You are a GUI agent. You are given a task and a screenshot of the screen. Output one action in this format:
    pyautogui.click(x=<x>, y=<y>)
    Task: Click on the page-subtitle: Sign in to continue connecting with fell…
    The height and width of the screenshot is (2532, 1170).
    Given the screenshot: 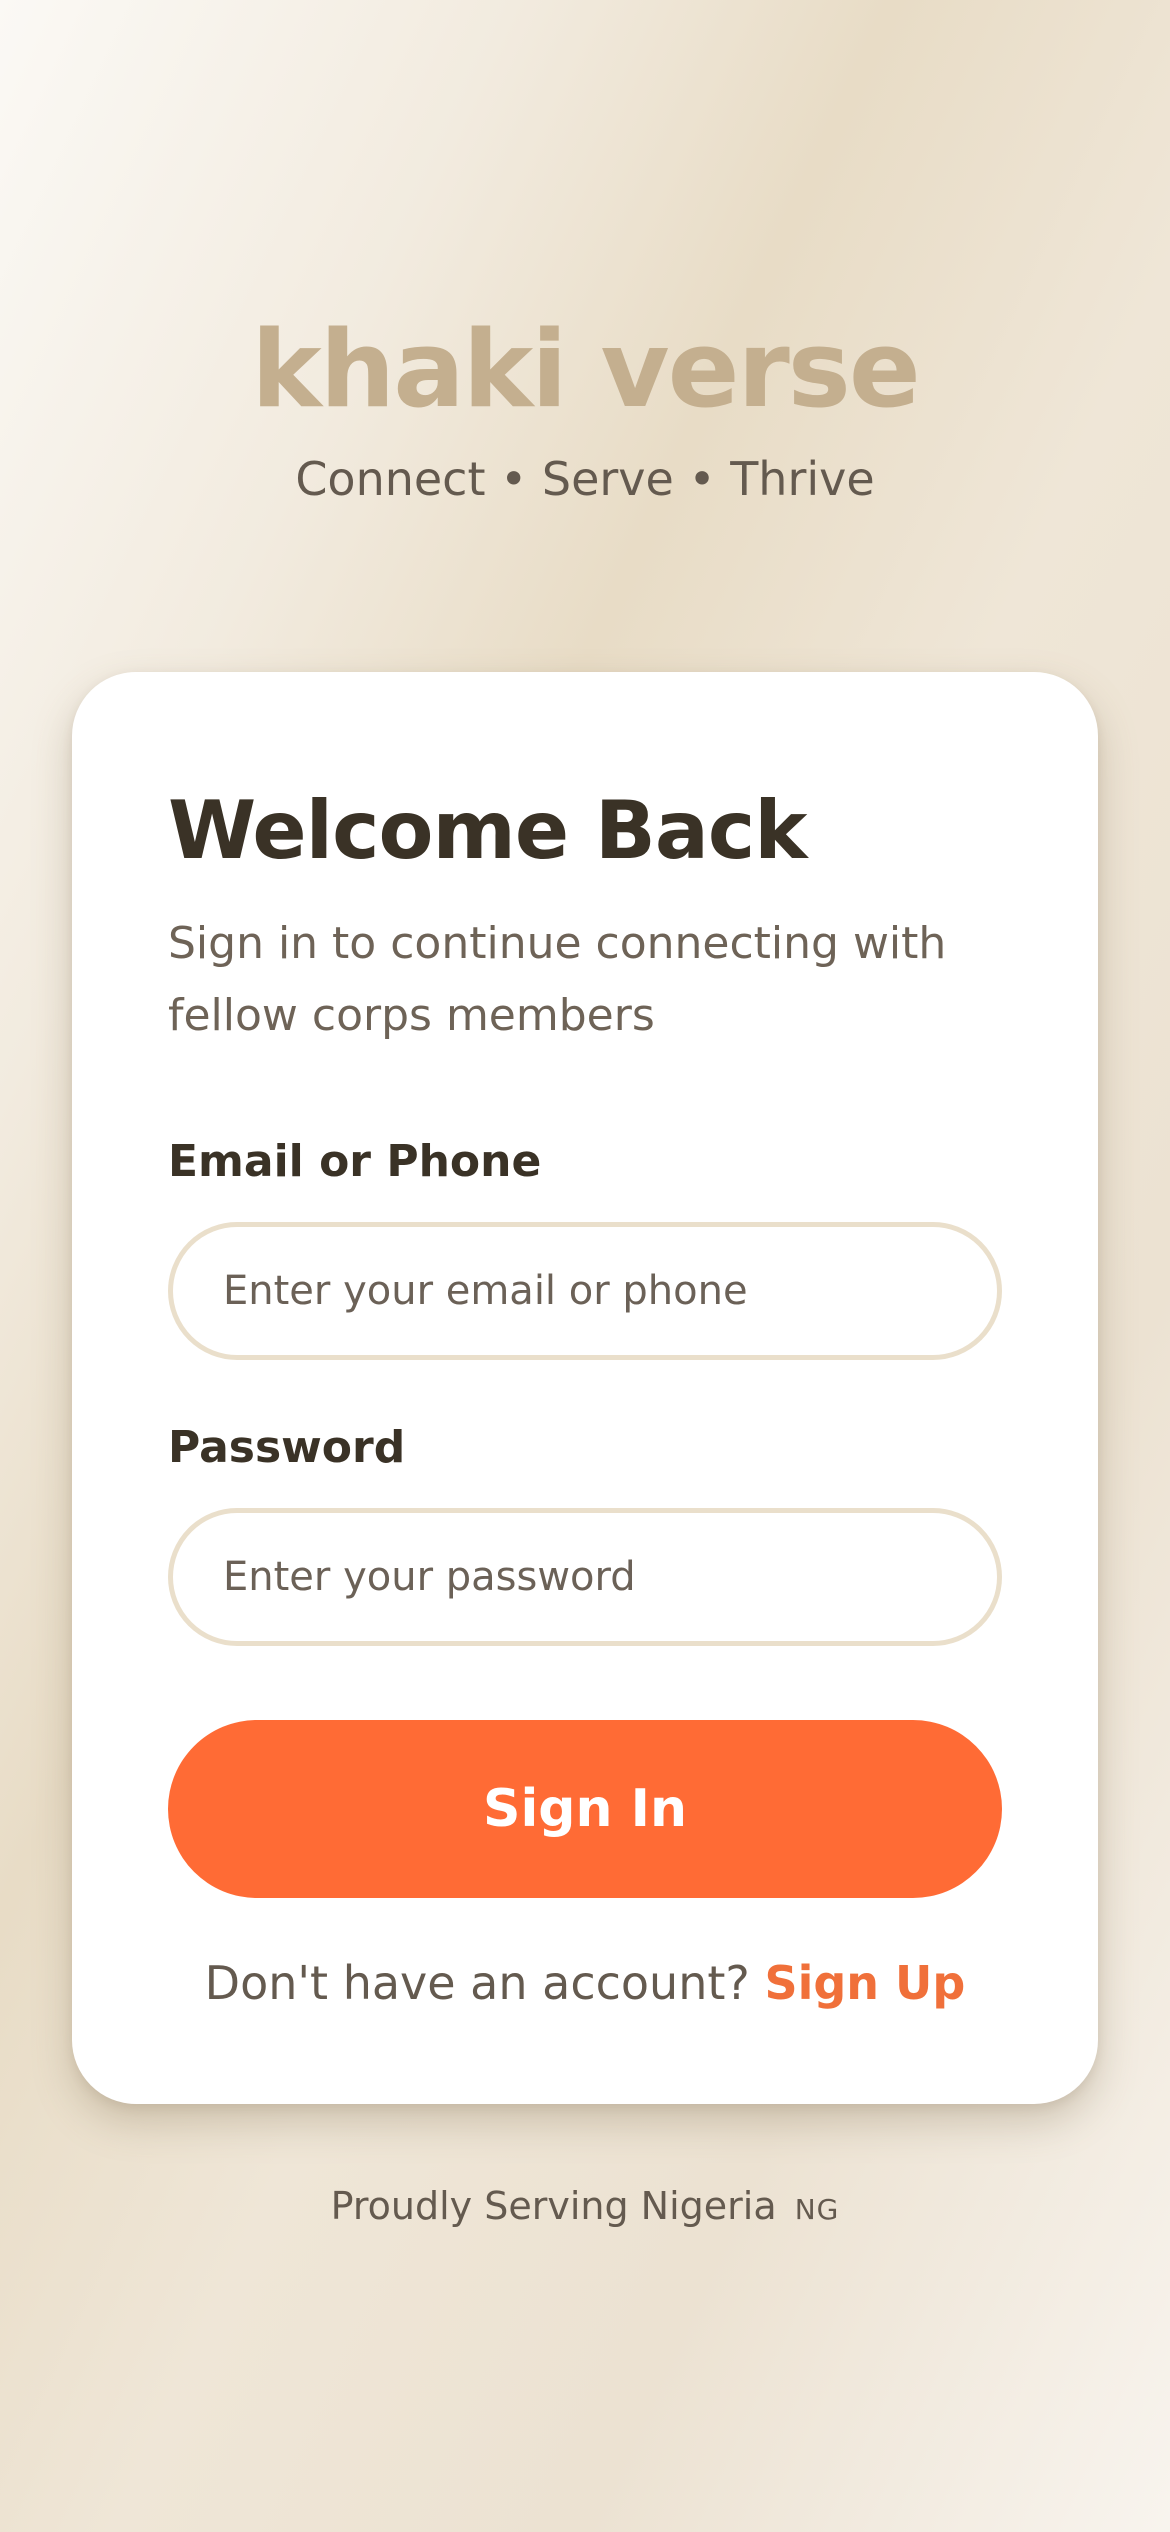 What is the action you would take?
    pyautogui.click(x=557, y=979)
    